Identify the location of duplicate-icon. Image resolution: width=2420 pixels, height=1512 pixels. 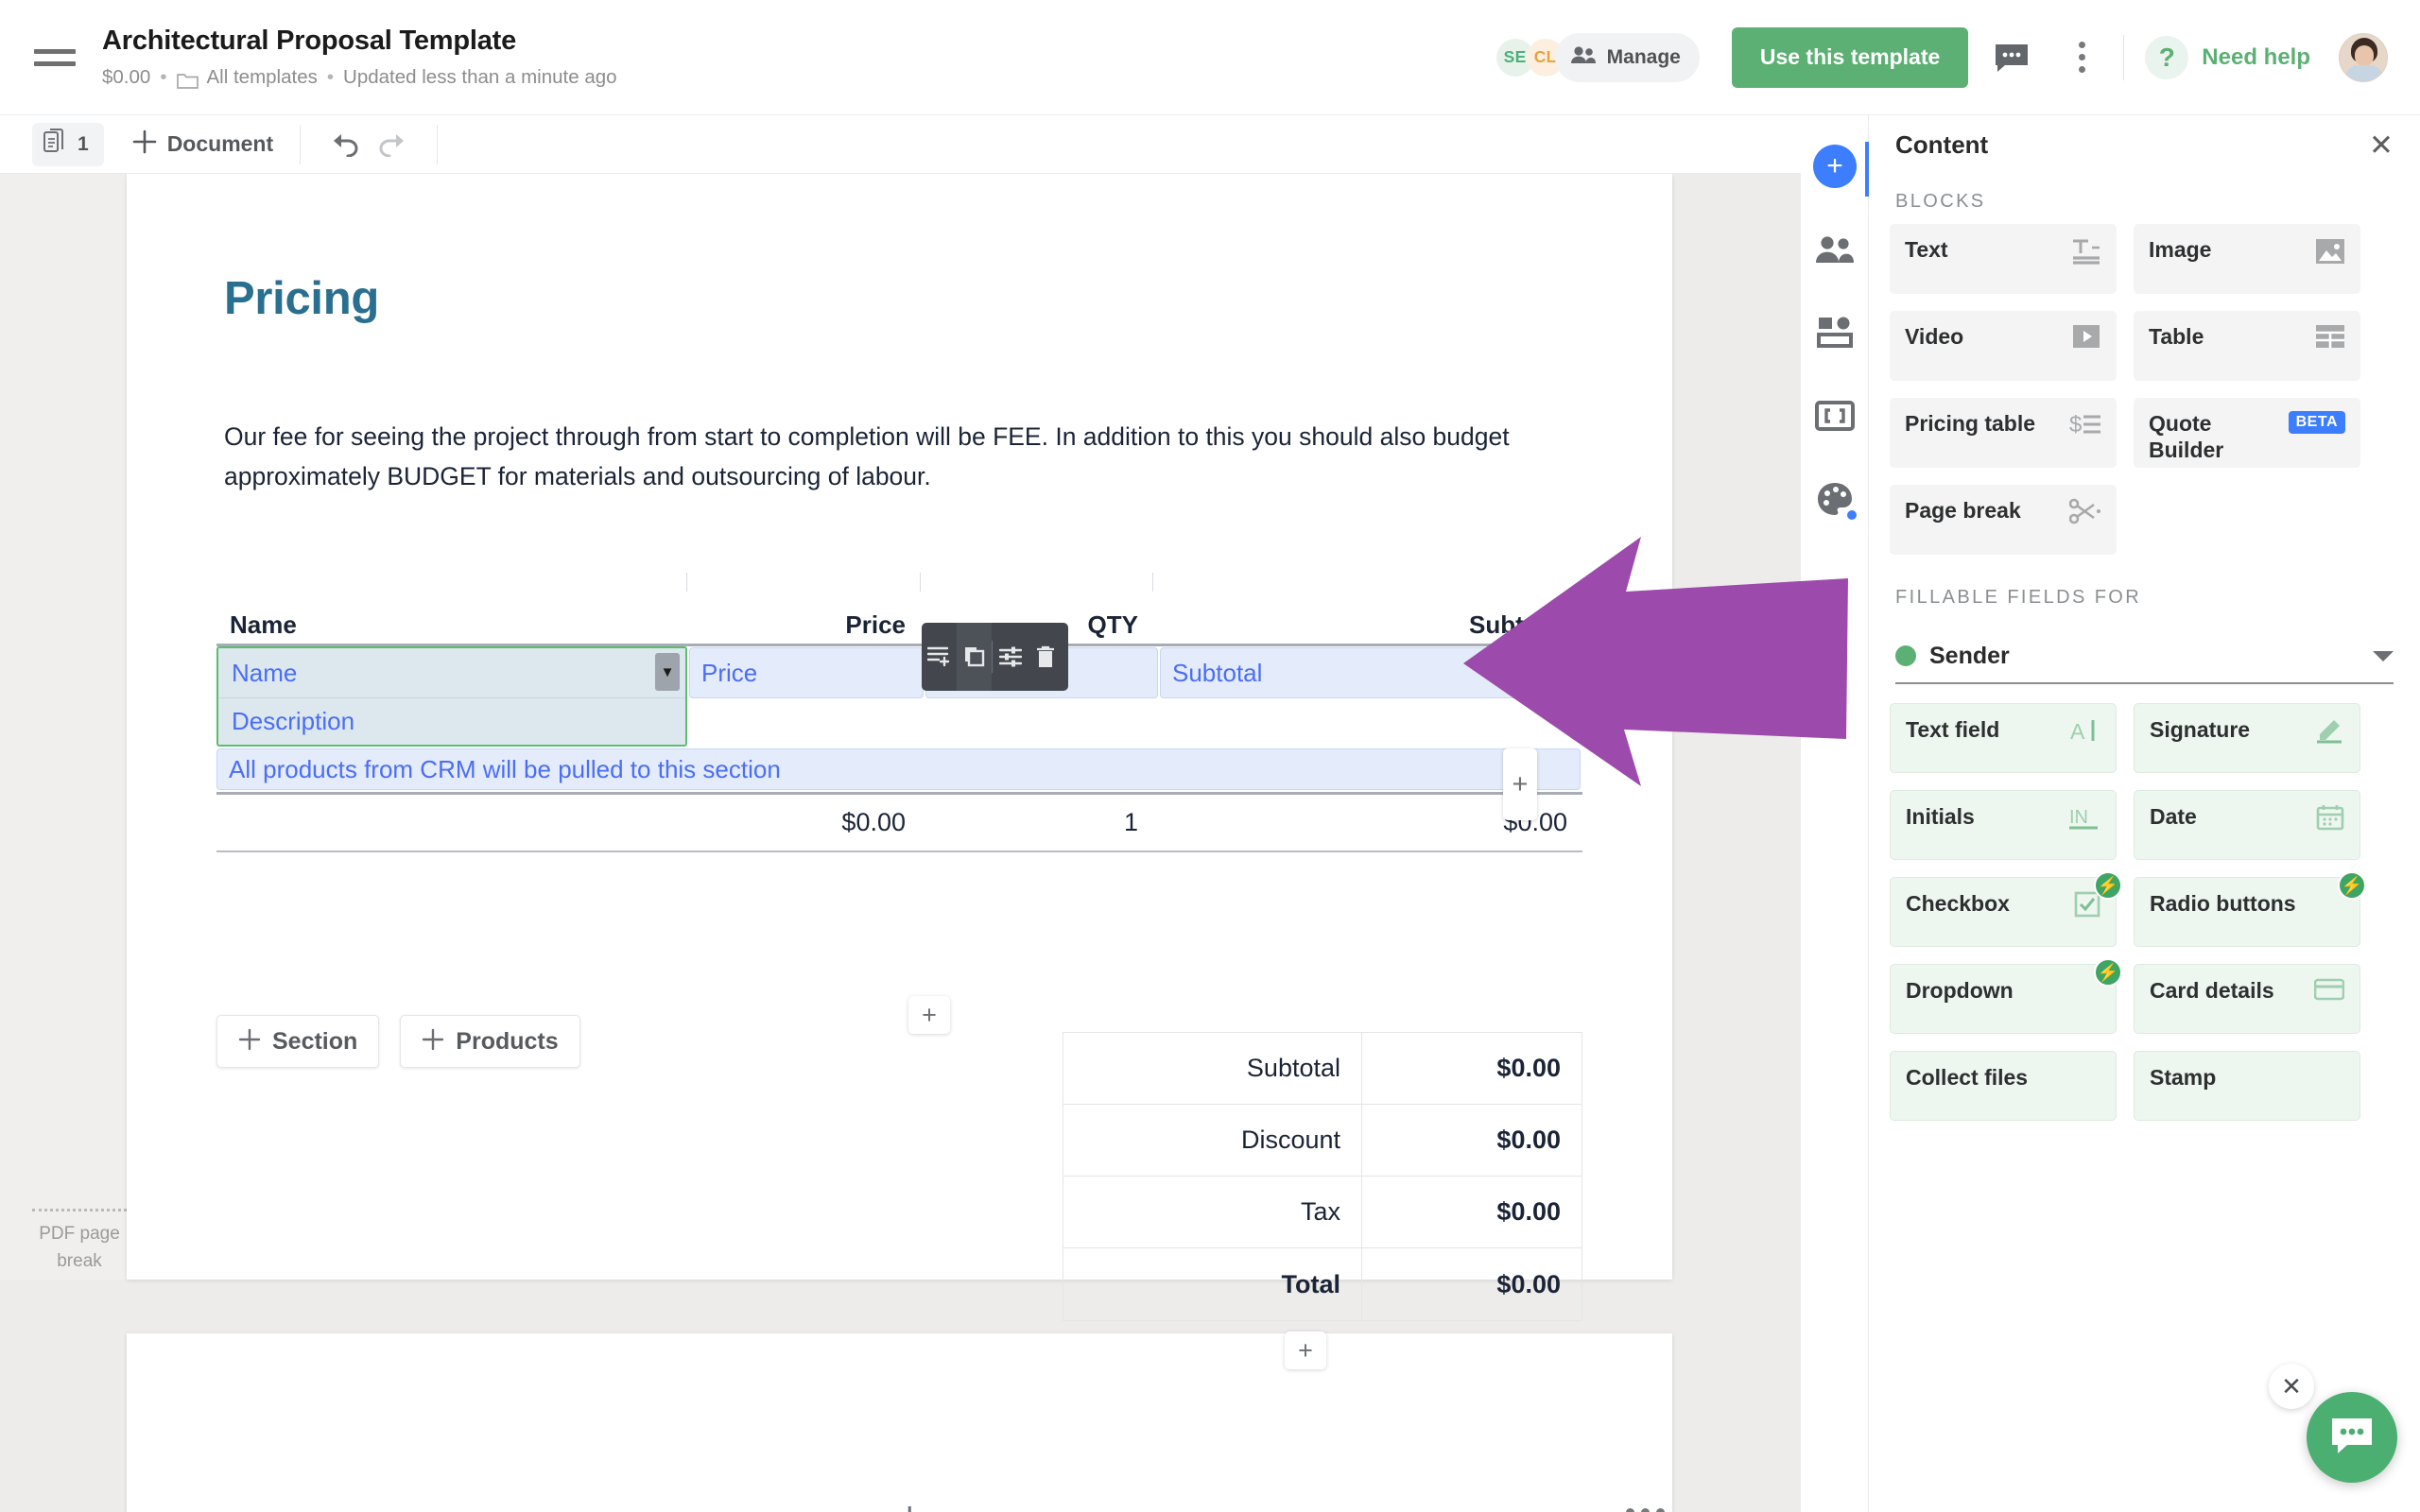
(975, 657).